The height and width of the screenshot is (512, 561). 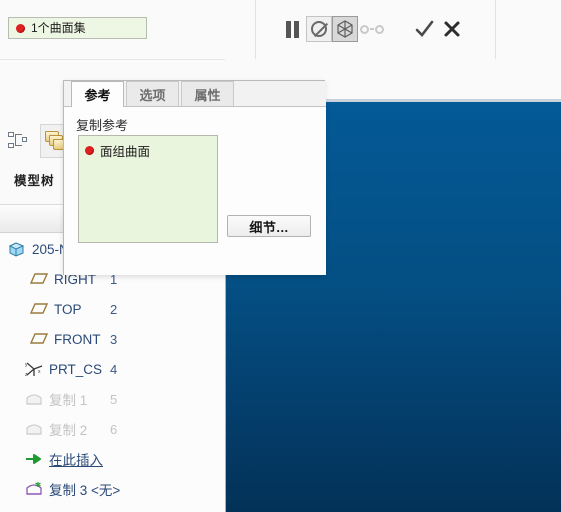 What do you see at coordinates (68, 400) in the screenshot?
I see `tree-row-label: 复制 1` at bounding box center [68, 400].